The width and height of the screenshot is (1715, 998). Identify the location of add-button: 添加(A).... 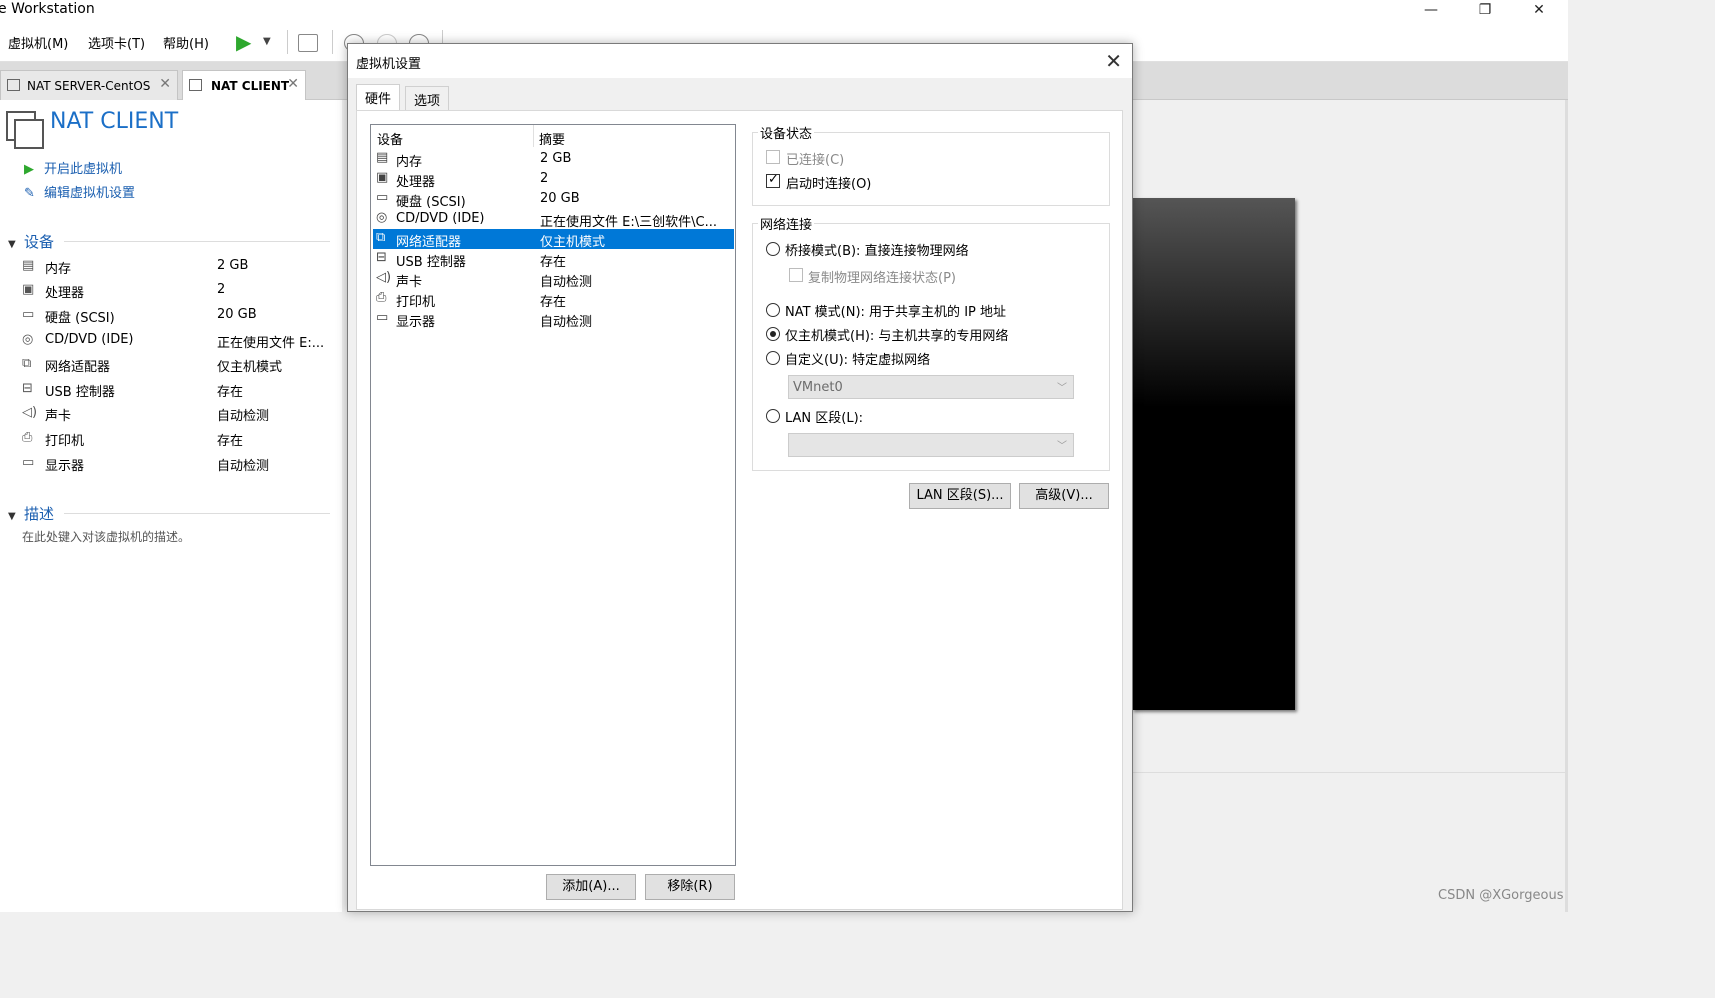
(591, 887).